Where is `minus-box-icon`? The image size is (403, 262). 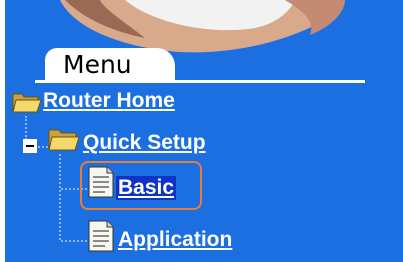
minus-box-icon is located at coordinates (30, 146).